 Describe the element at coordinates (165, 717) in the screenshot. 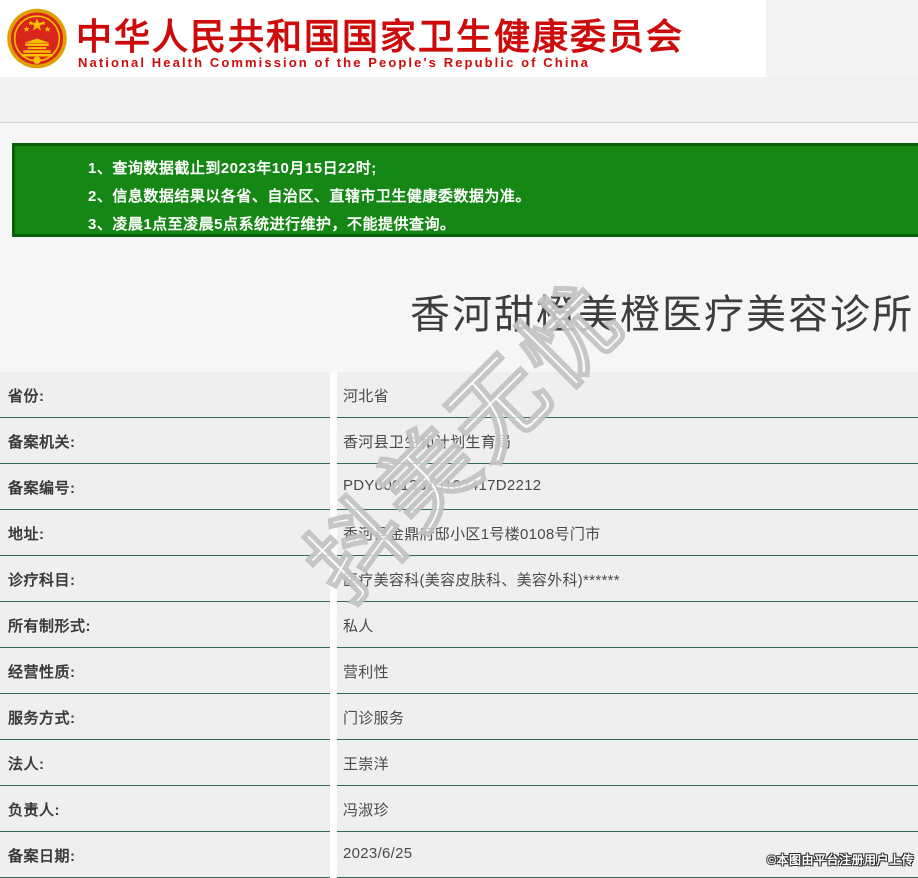

I see `row-label: 服务方式:` at that location.